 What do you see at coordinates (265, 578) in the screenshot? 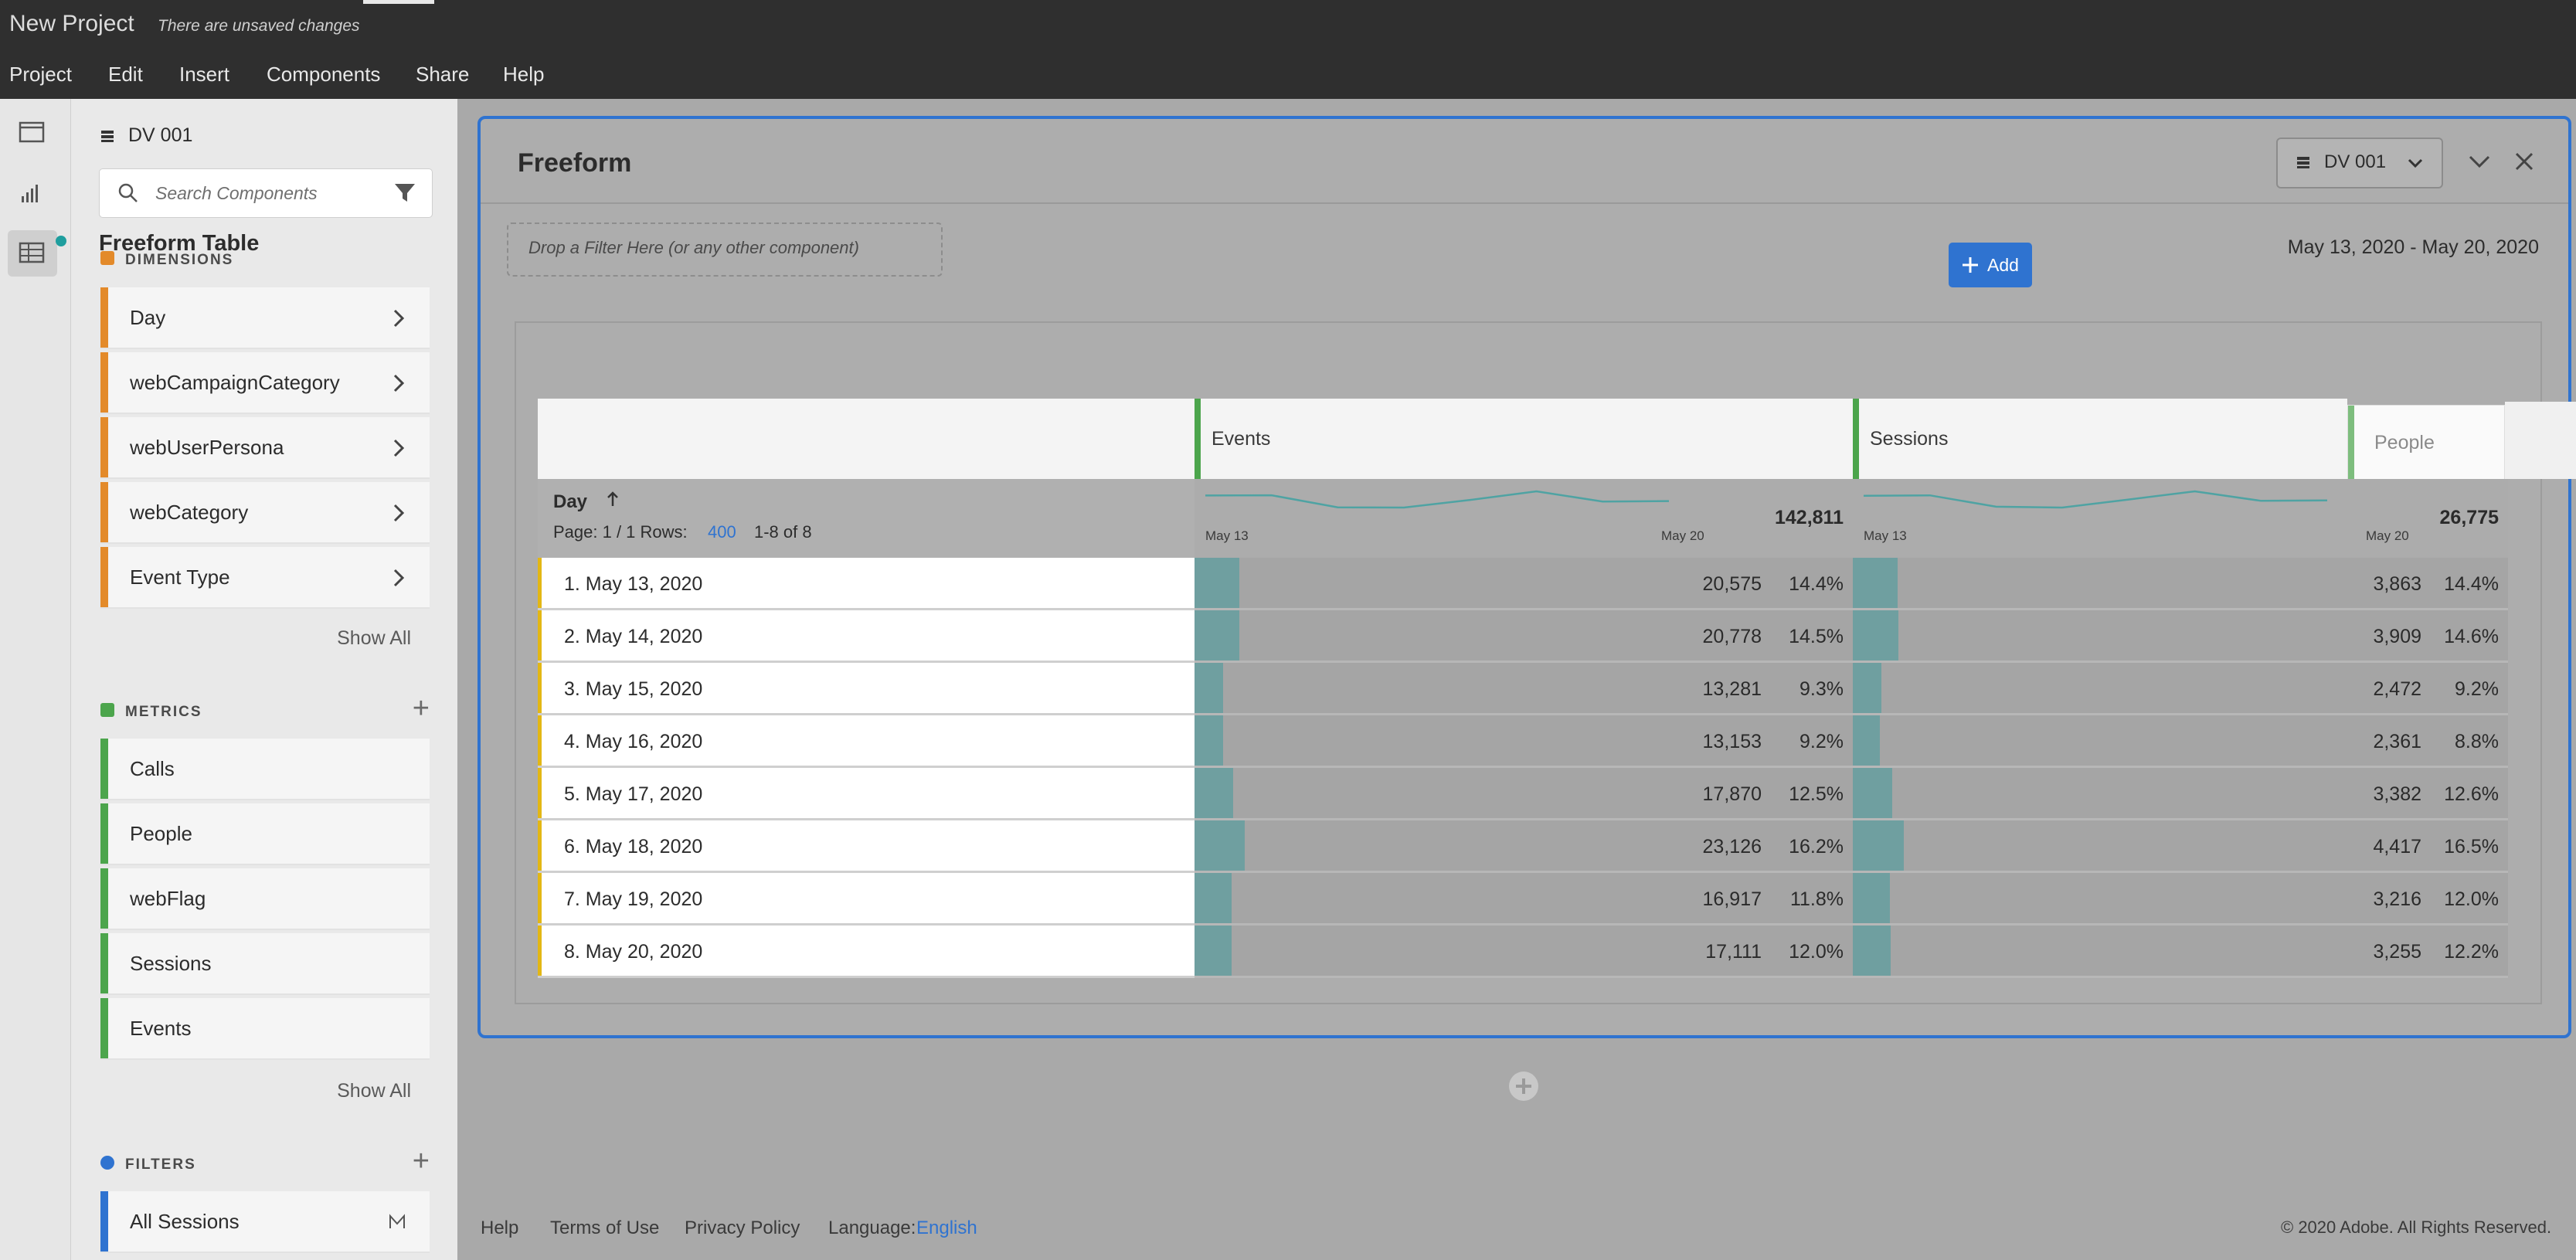
I see `dimension-item-event-type: Event Type` at bounding box center [265, 578].